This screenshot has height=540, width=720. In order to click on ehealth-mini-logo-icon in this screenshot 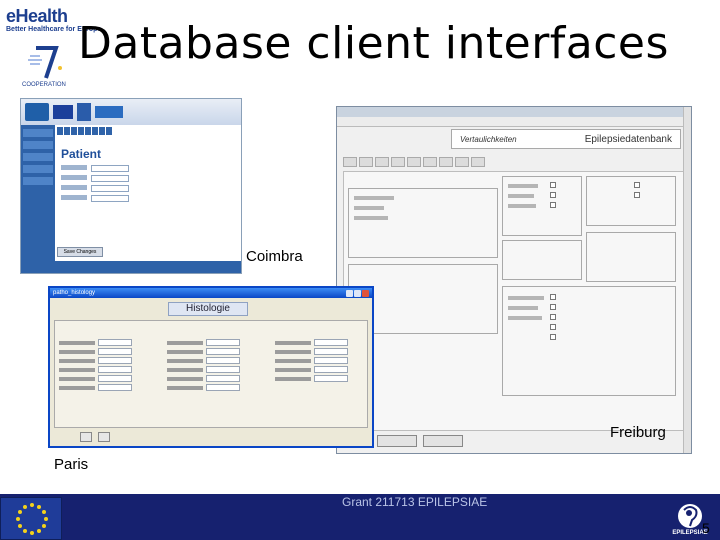, I will do `click(109, 112)`.